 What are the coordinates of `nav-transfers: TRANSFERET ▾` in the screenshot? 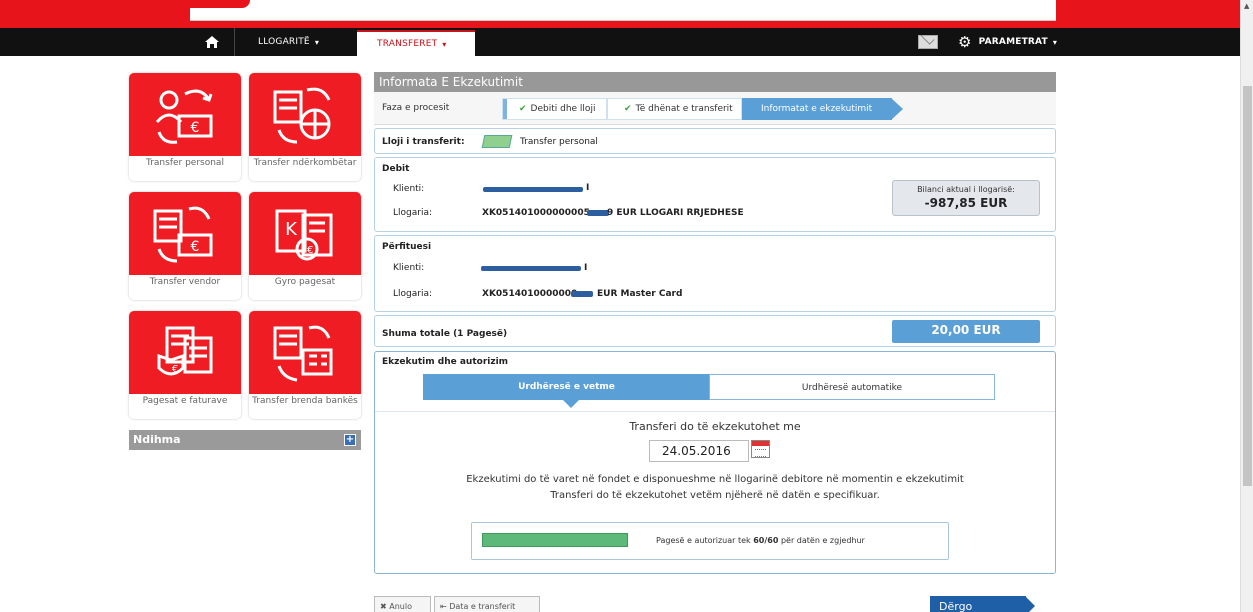 It's located at (416, 43).